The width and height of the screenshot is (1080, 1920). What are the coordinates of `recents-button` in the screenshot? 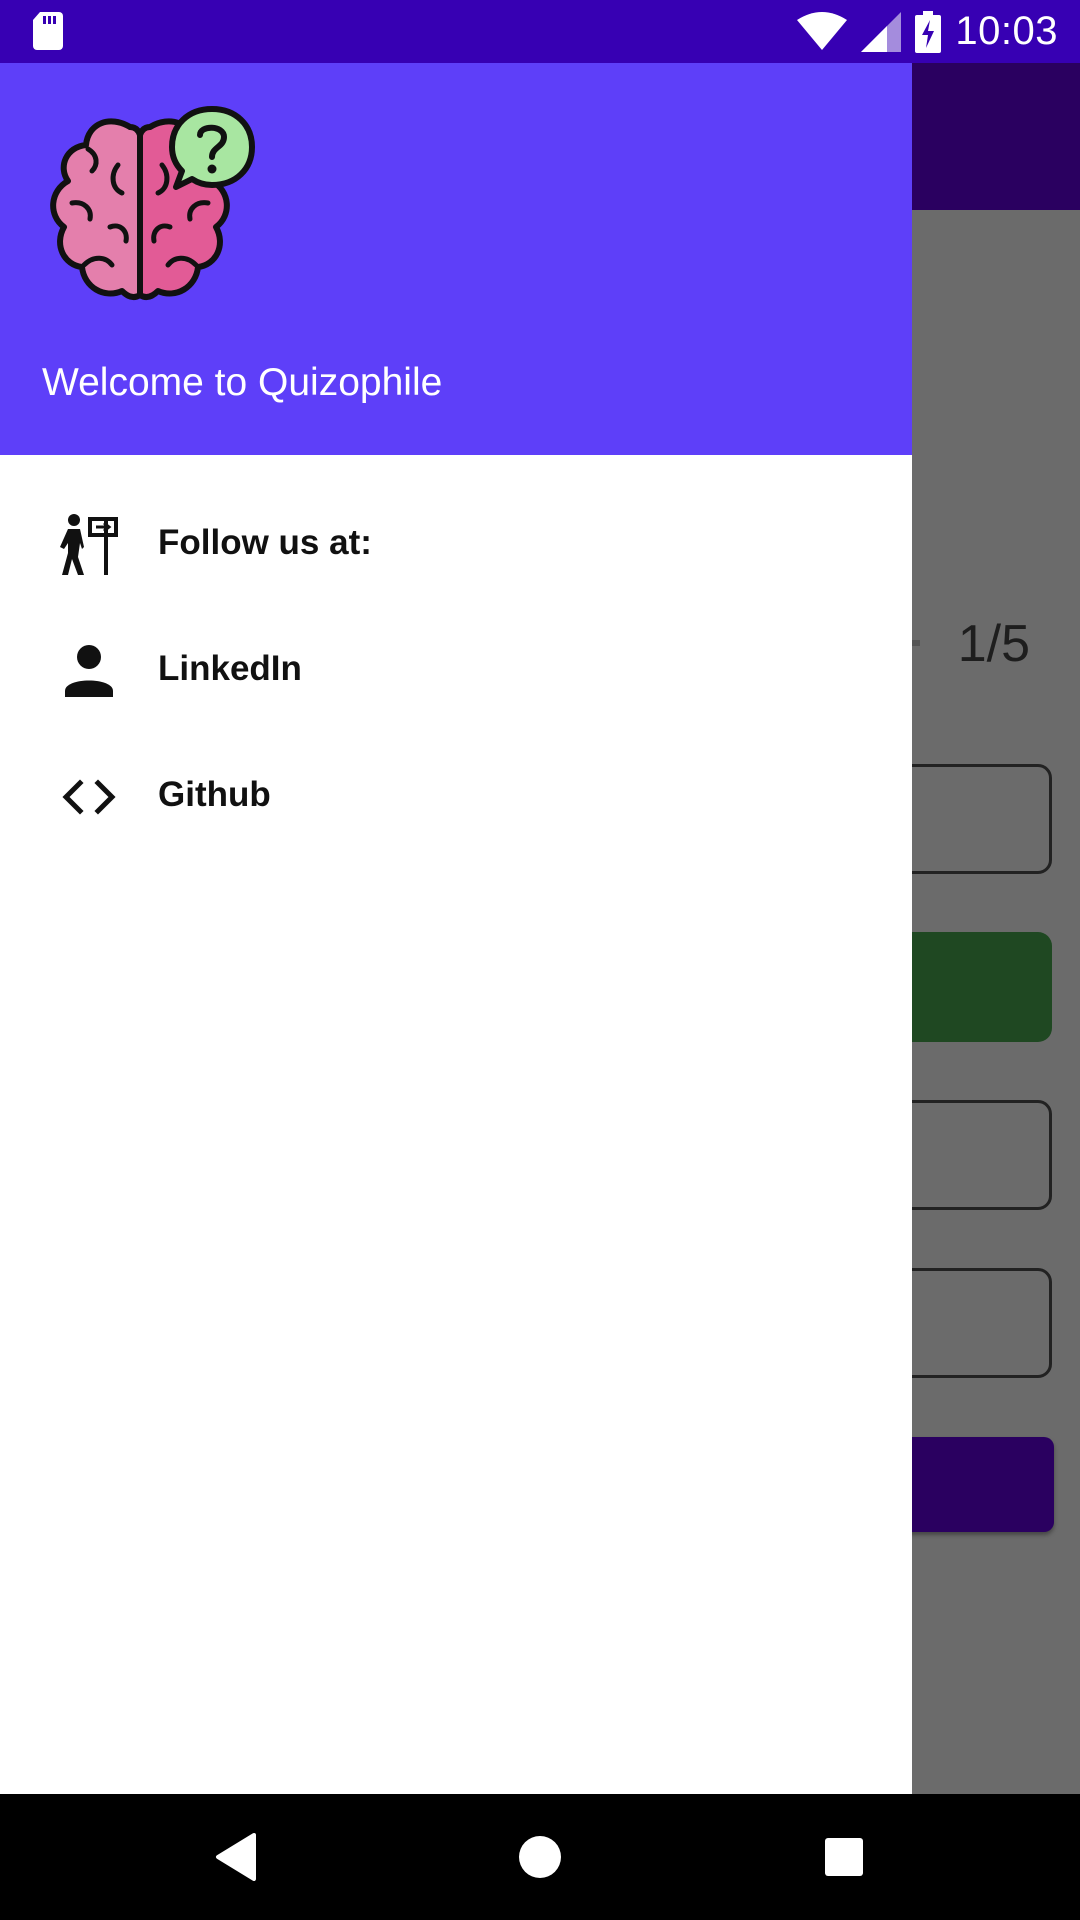 It's located at (844, 1857).